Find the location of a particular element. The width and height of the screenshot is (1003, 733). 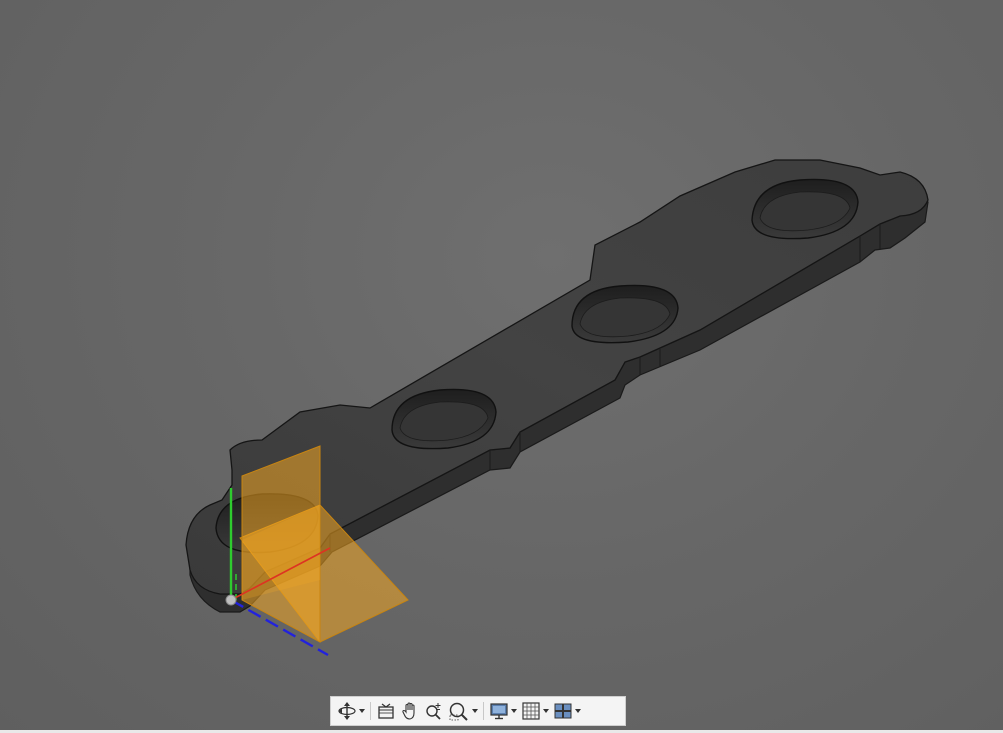

pan-hand-icon is located at coordinates (408, 711).